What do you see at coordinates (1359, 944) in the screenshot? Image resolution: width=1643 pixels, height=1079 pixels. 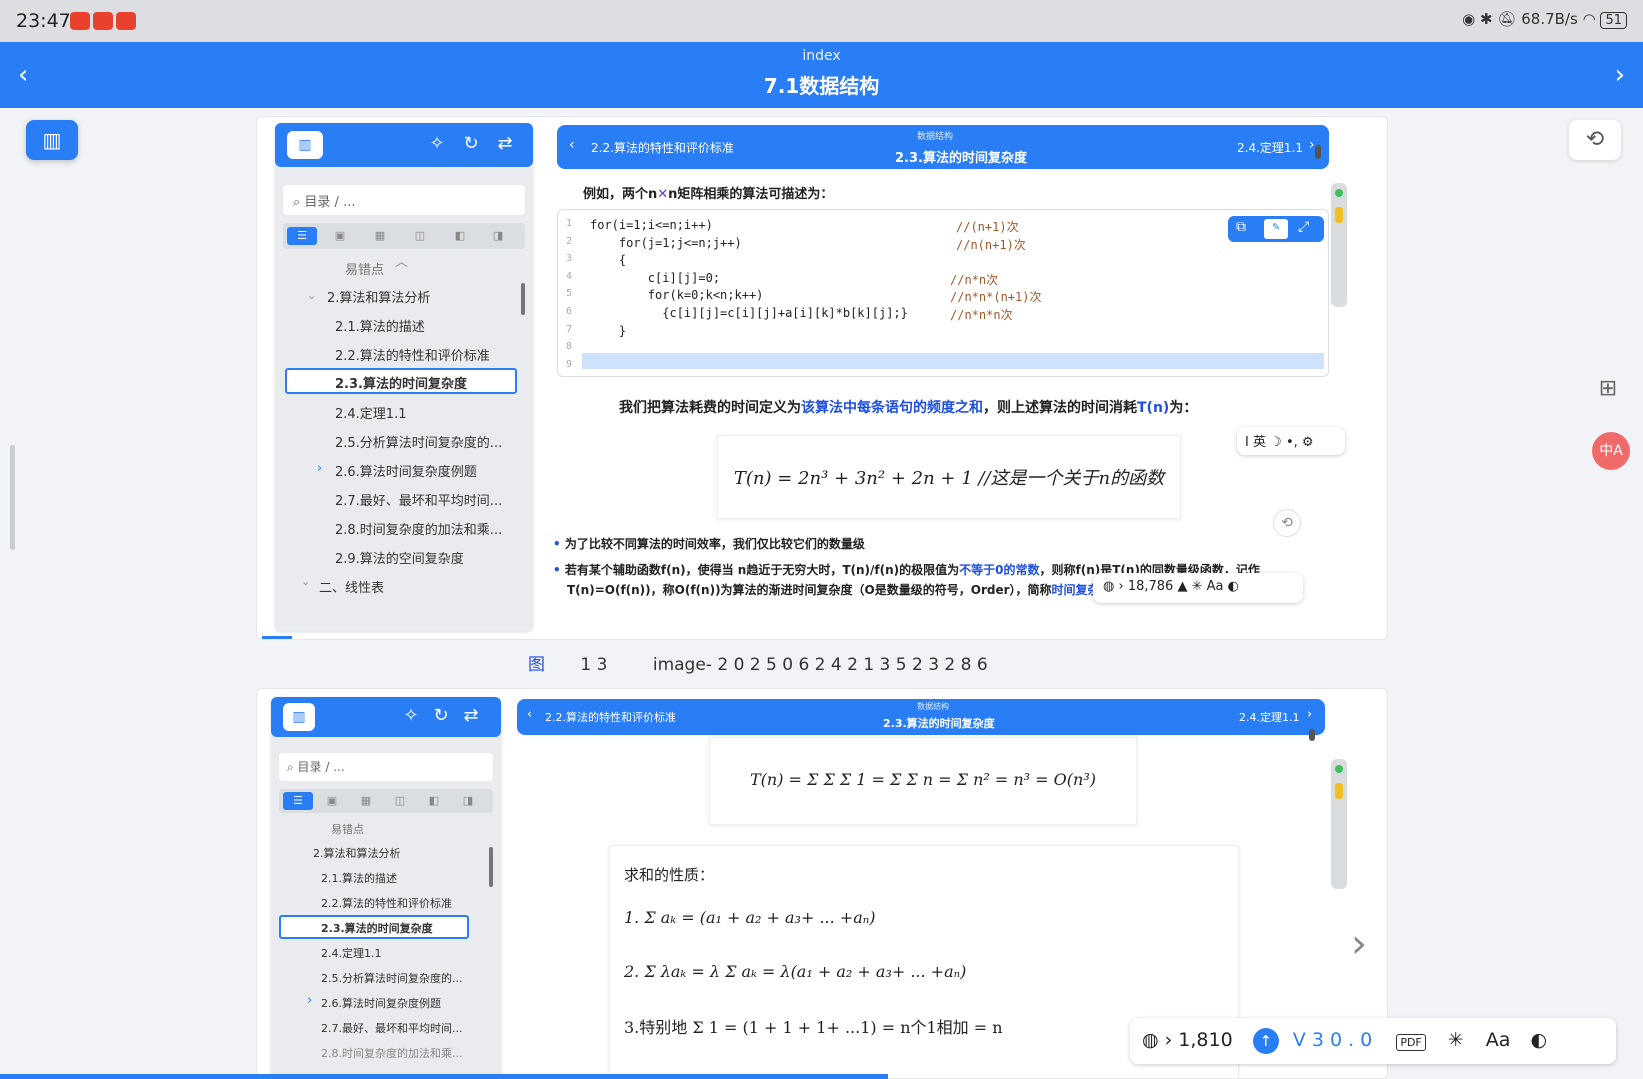 I see `next-page-chevron-icon: ›` at bounding box center [1359, 944].